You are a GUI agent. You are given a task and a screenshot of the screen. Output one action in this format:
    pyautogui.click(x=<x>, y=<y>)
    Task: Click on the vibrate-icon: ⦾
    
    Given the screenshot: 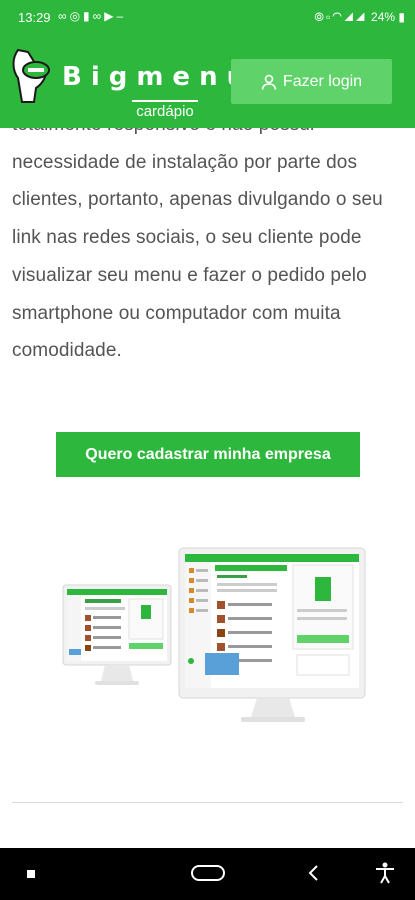 What is the action you would take?
    pyautogui.click(x=320, y=17)
    